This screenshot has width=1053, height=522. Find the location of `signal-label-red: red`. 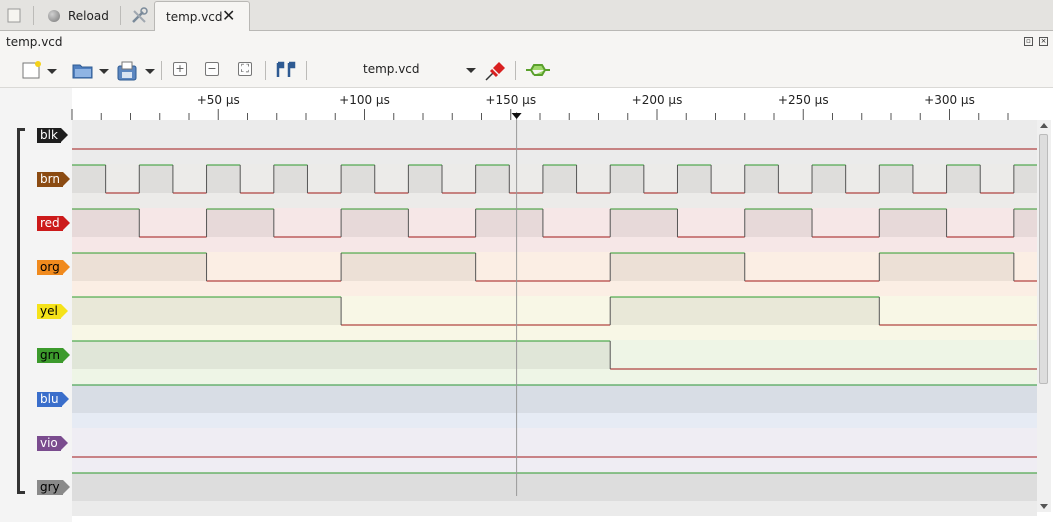

signal-label-red: red is located at coordinates (53, 223).